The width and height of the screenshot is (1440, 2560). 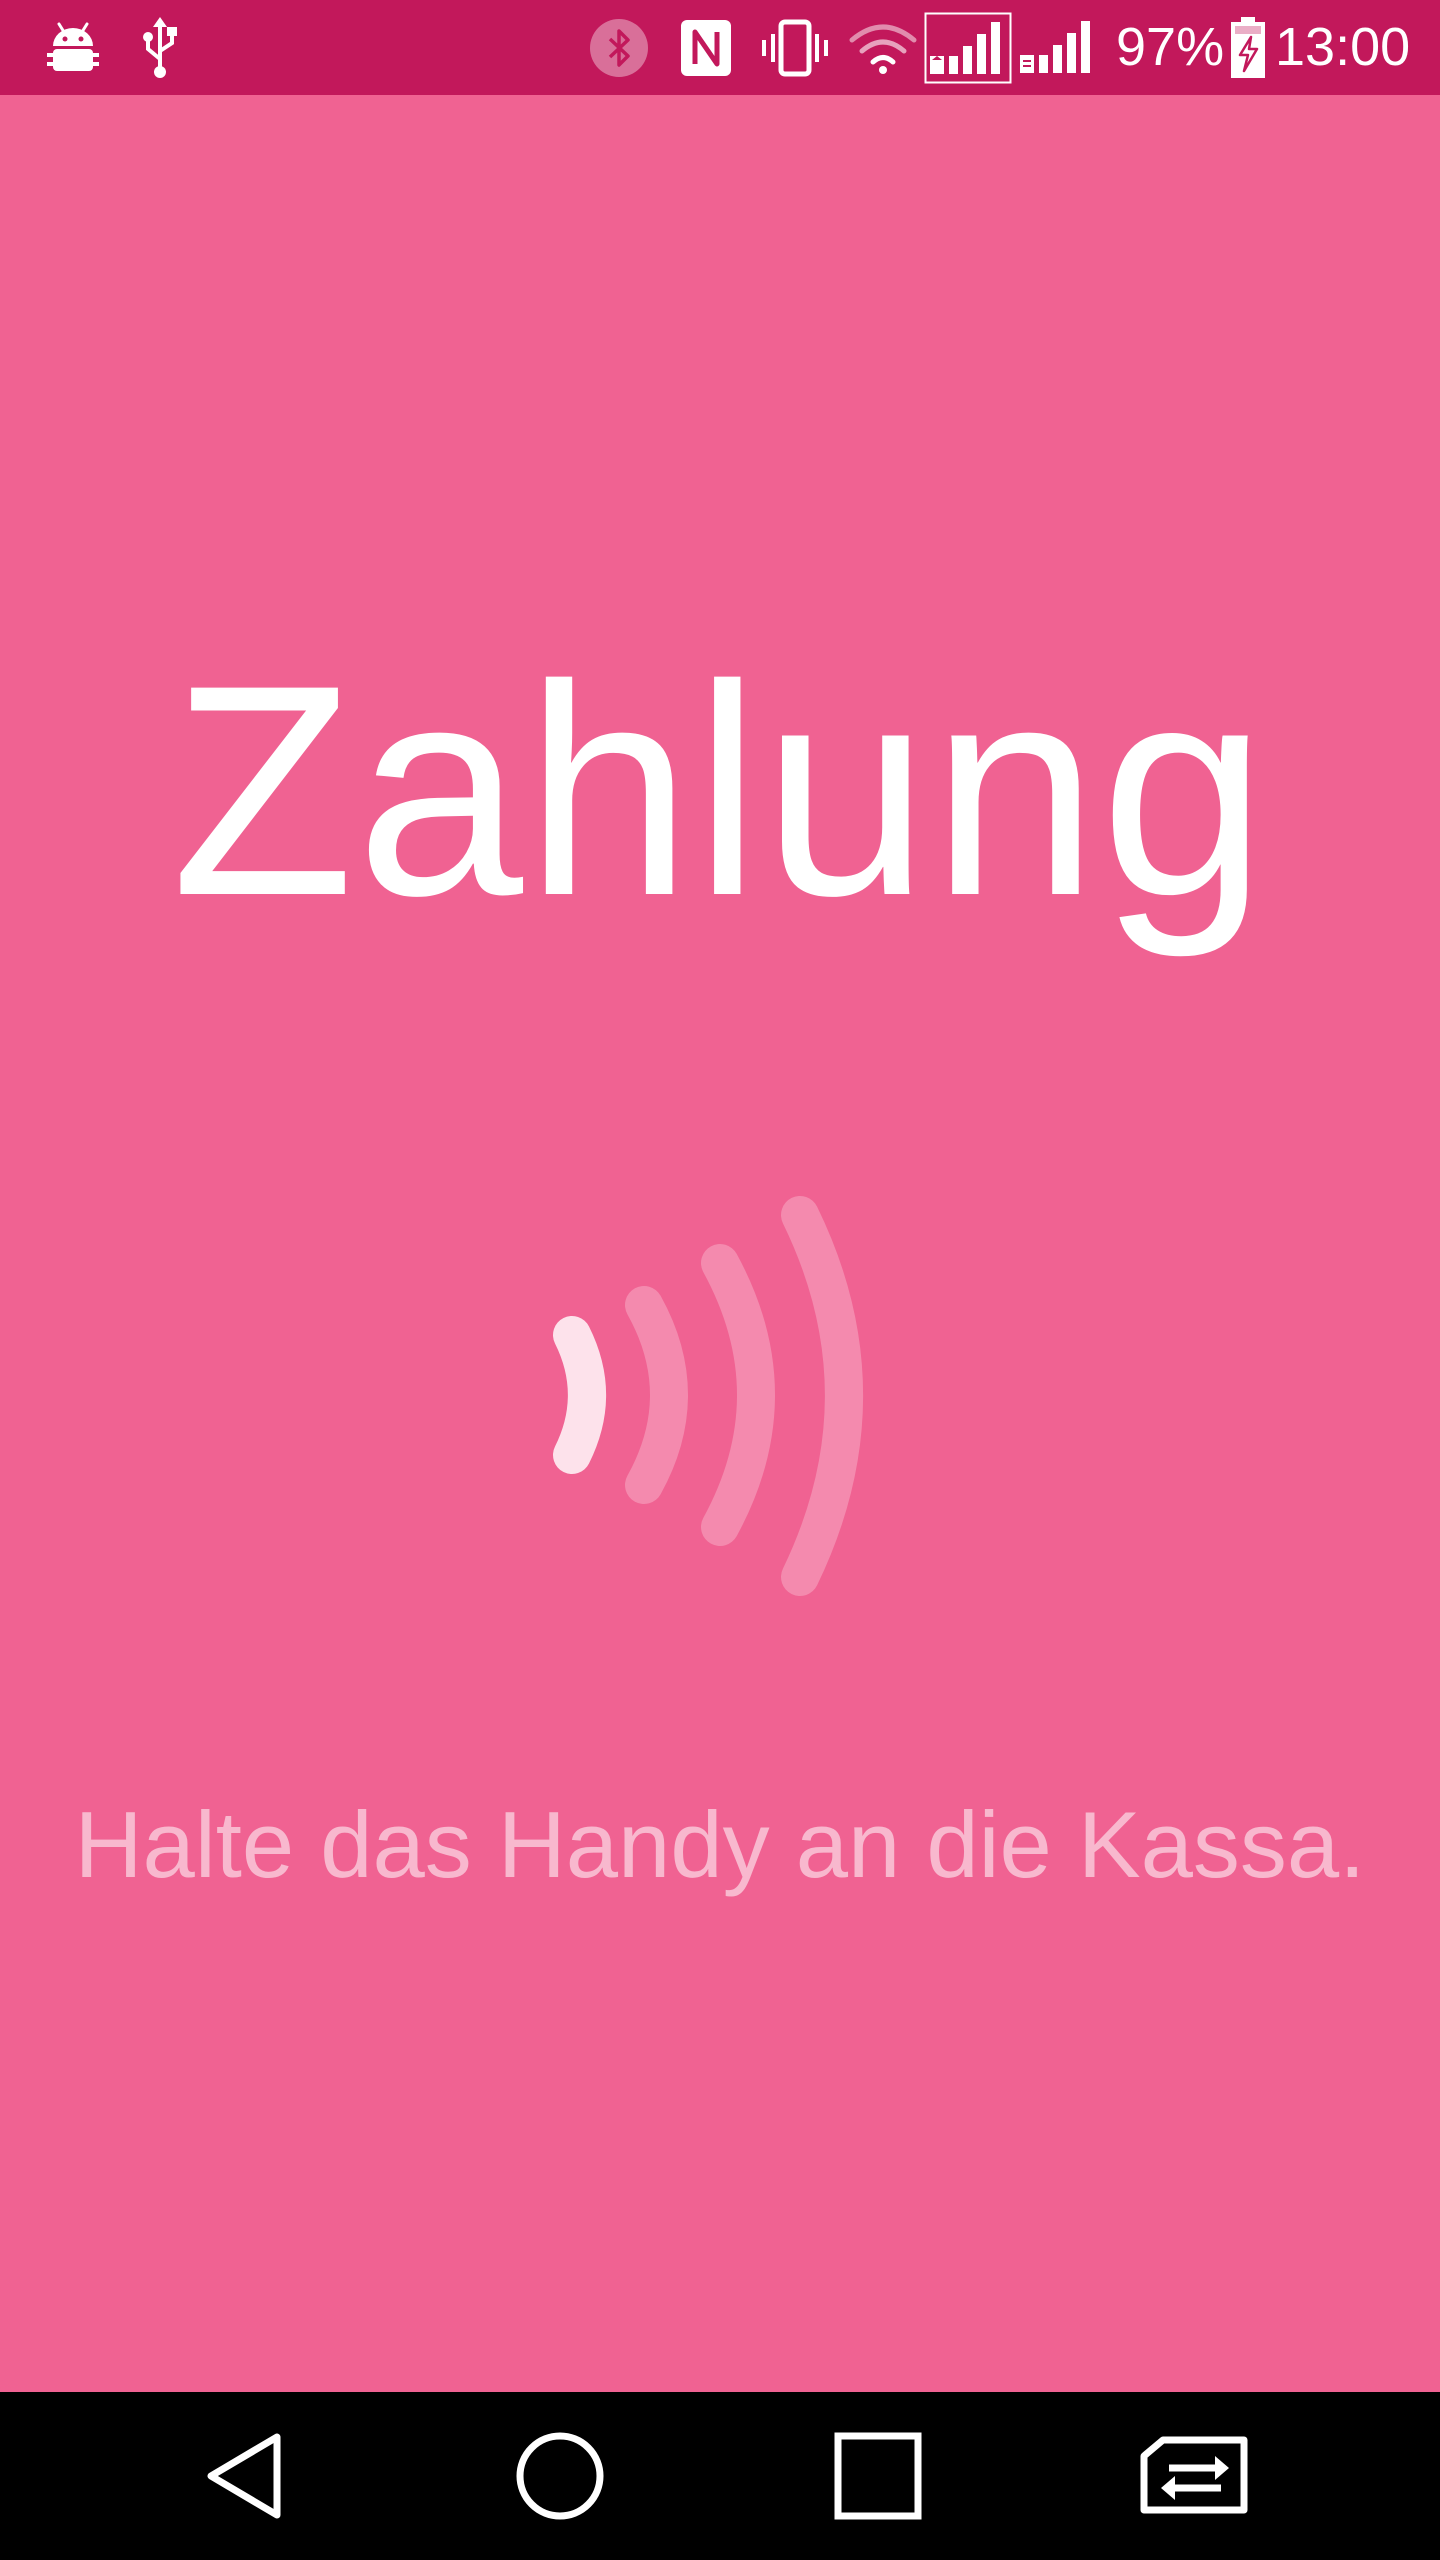 I want to click on back-icon, so click(x=244, y=2476).